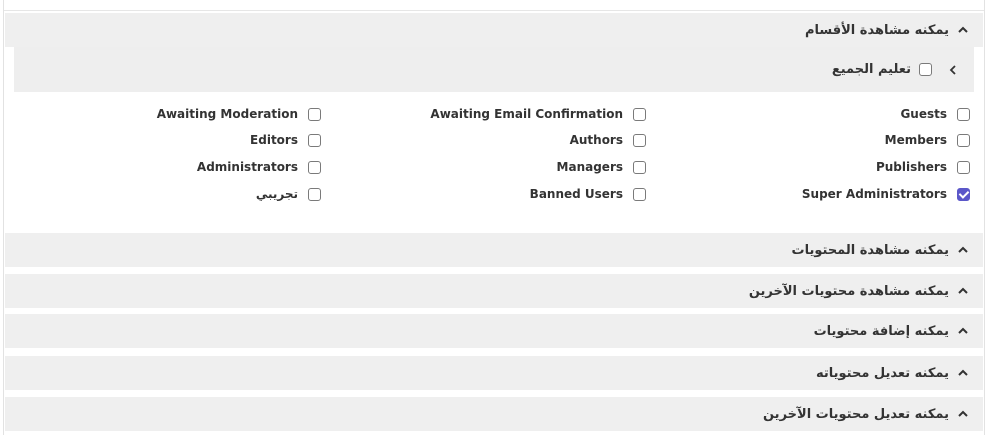 This screenshot has width=987, height=435. What do you see at coordinates (881, 331) in the screenshot?
I see `section-title: يمكنه إضافة محتويات` at bounding box center [881, 331].